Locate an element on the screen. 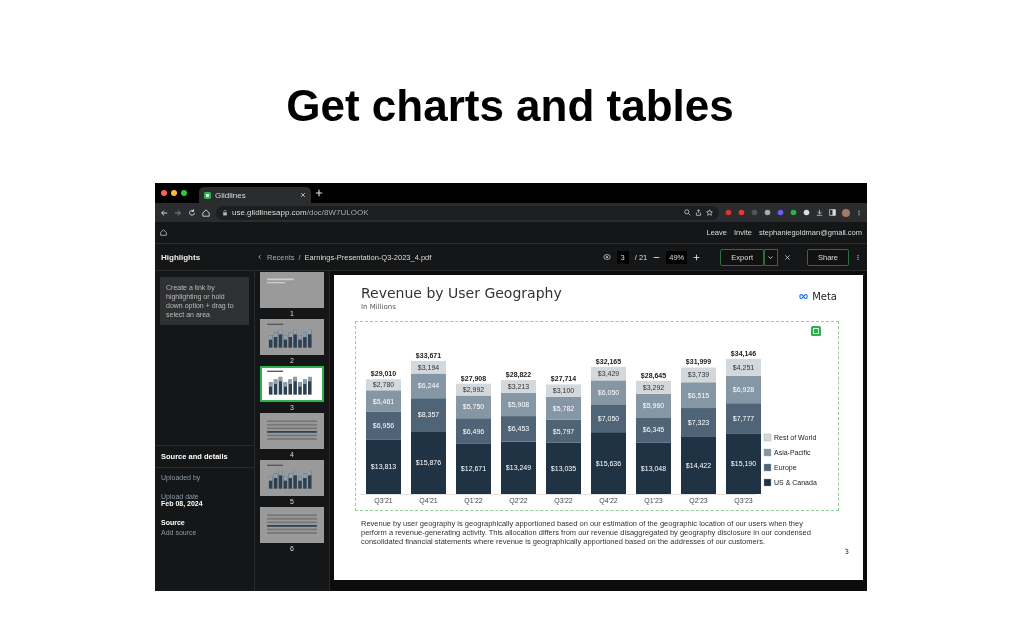 This screenshot has height=638, width=1020. sidebar-title: Highlights is located at coordinates (181, 257).